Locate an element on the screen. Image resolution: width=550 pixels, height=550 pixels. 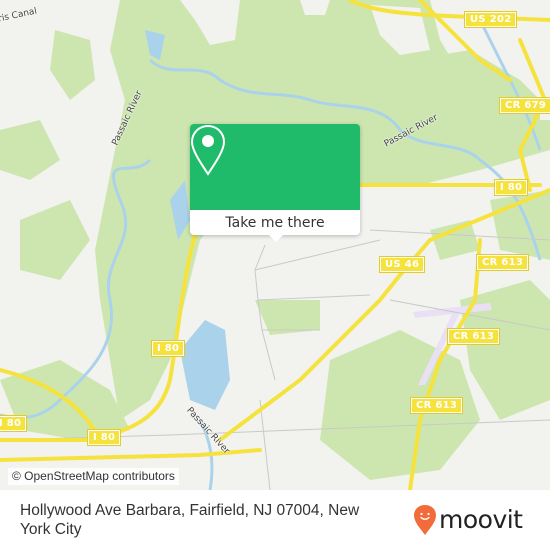
map-attribution: © OpenStreetMap contributors is located at coordinates (93, 476).